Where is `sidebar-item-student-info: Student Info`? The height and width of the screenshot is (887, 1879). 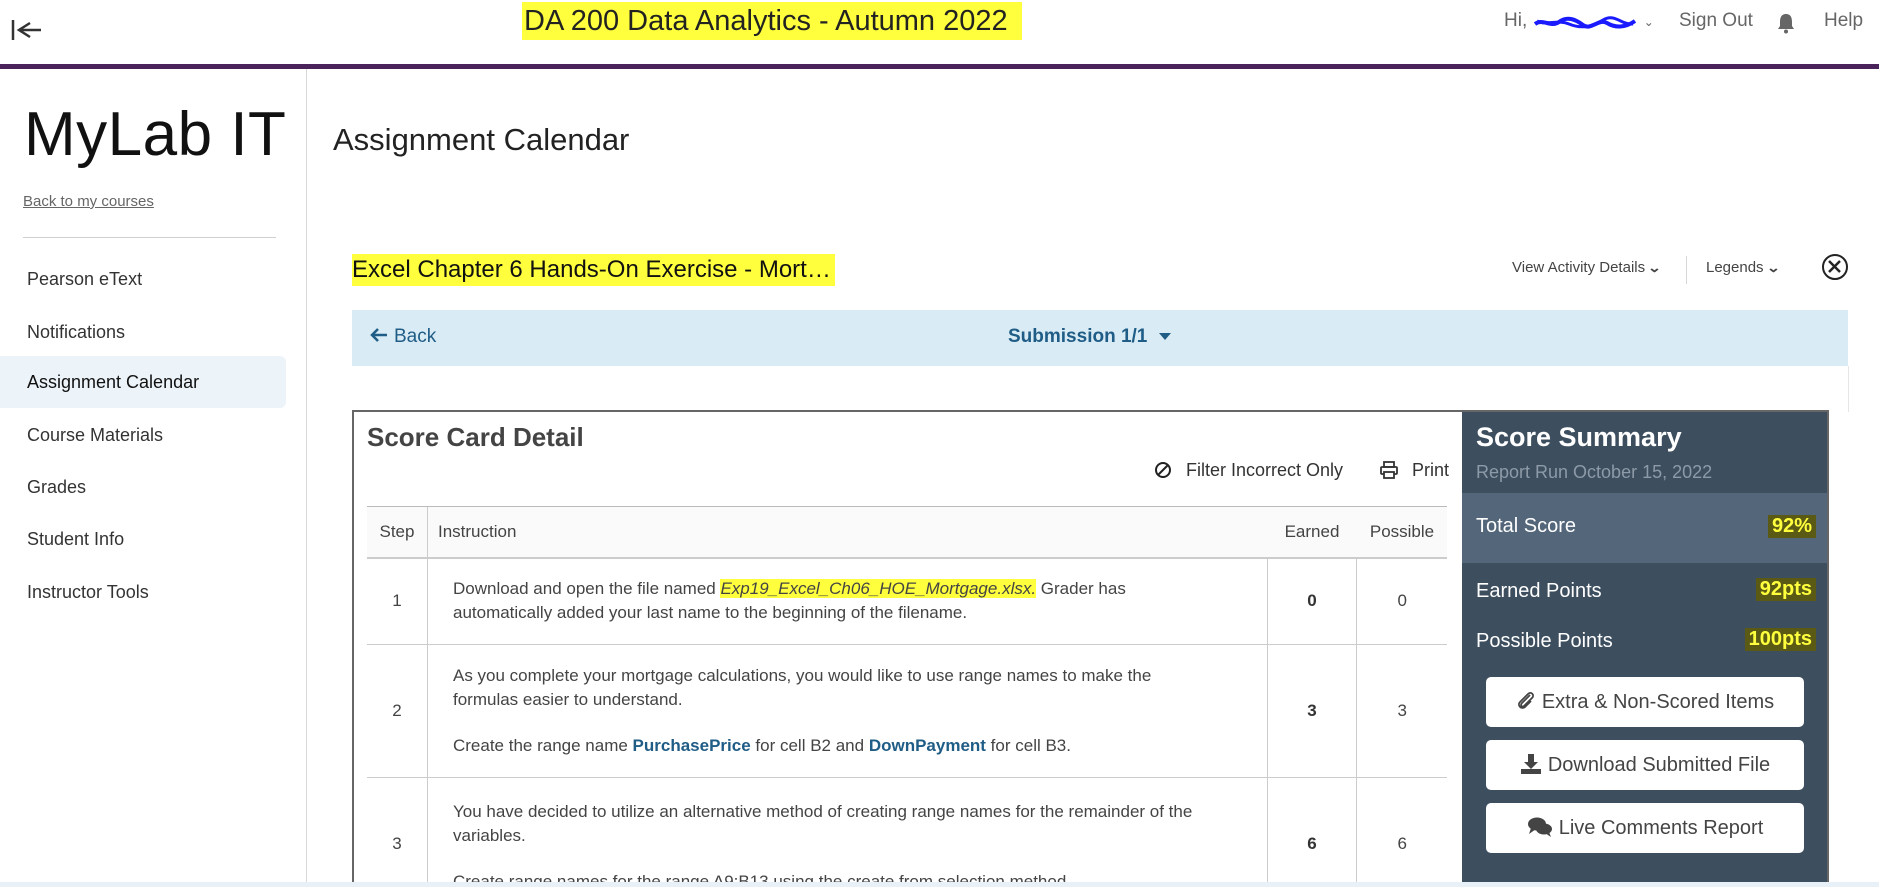 sidebar-item-student-info: Student Info is located at coordinates (143, 539).